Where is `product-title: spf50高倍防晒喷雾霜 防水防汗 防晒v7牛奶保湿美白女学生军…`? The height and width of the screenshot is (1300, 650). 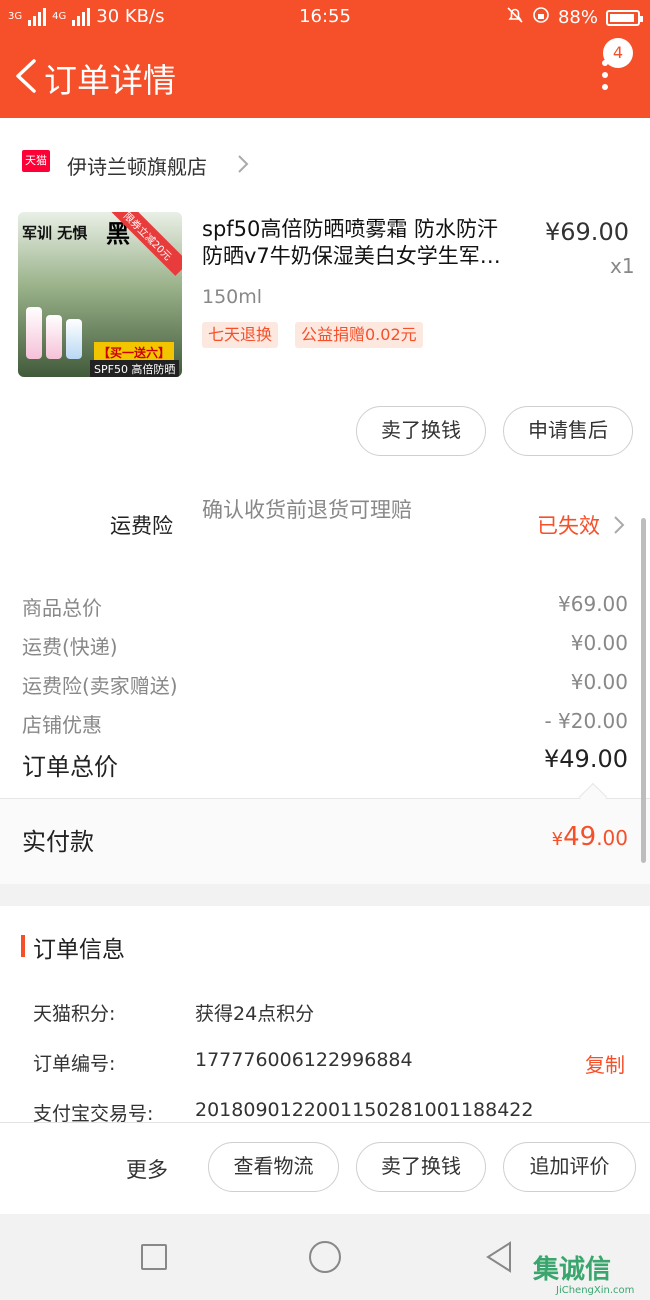 product-title: spf50高倍防晒喷雾霜 防水防汗 防晒v7牛奶保湿美白女学生军… is located at coordinates (367, 243).